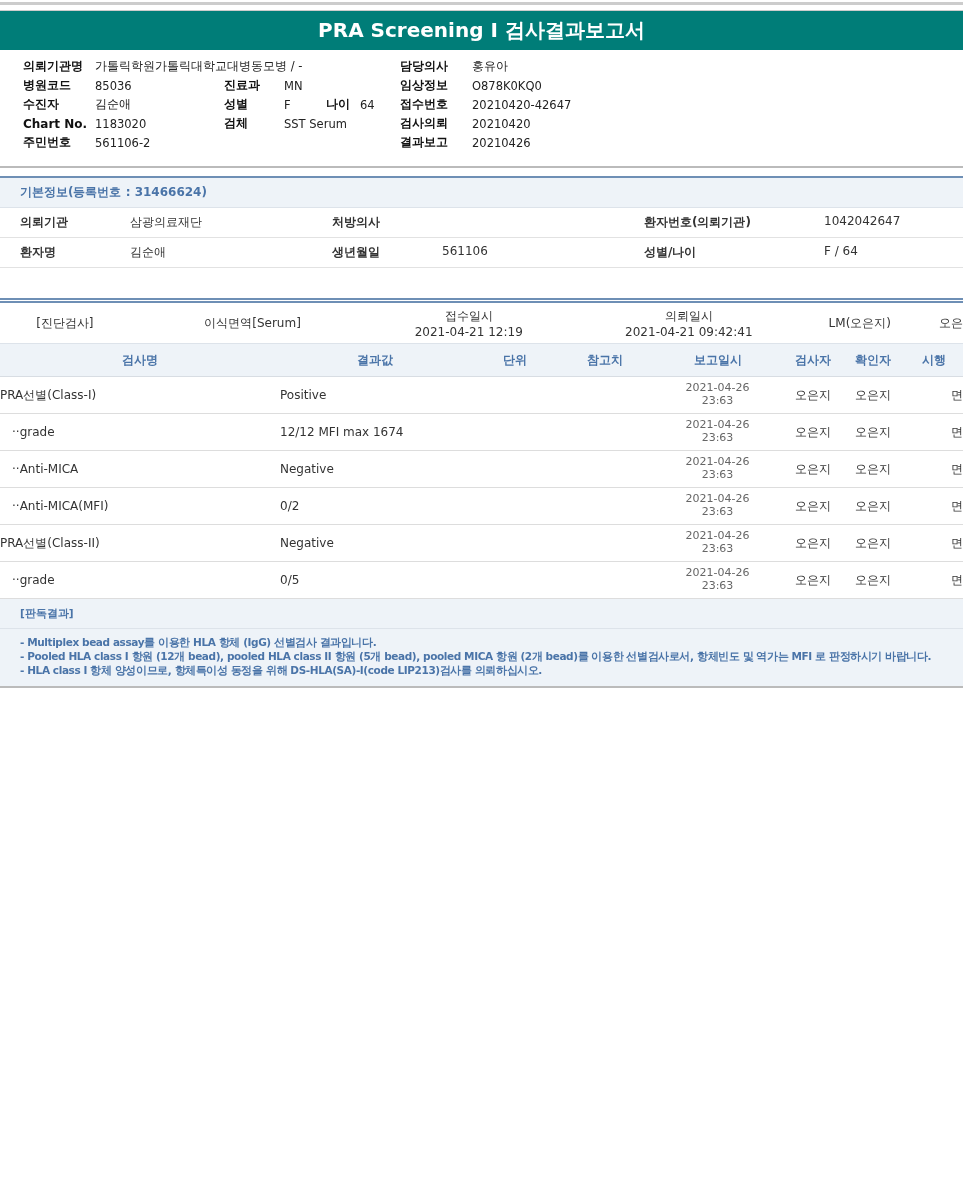 Image resolution: width=963 pixels, height=1204 pixels. I want to click on interpretation-line: - HLA class I 항체 양성이므로, 항체특이성 동정을 위해 DS-HLA(SA)-I(code LIP213)검사를 의뢰하십시오., so click(281, 670).